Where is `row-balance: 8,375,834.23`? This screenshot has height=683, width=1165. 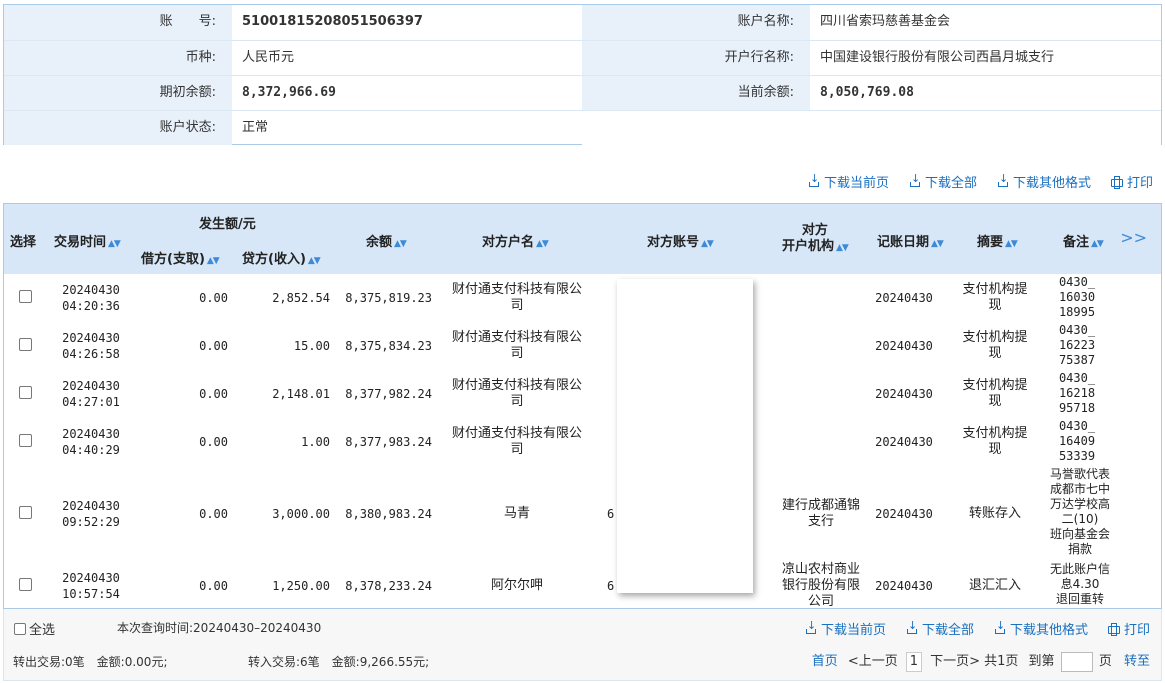 row-balance: 8,375,834.23 is located at coordinates (388, 346).